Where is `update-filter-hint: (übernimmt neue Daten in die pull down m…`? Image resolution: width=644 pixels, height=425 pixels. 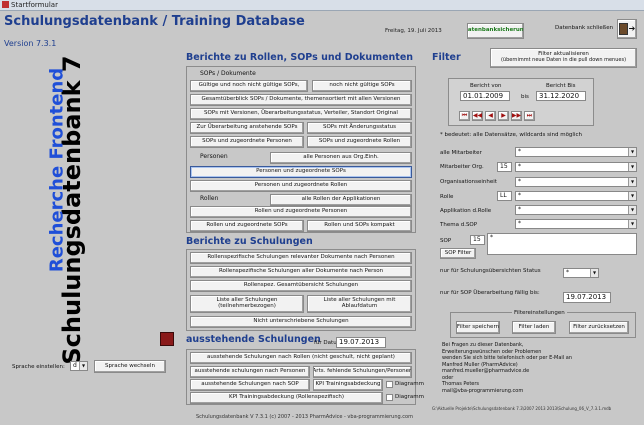 update-filter-hint: (übernimmt neue Daten in die pull down m… is located at coordinates (563, 60).